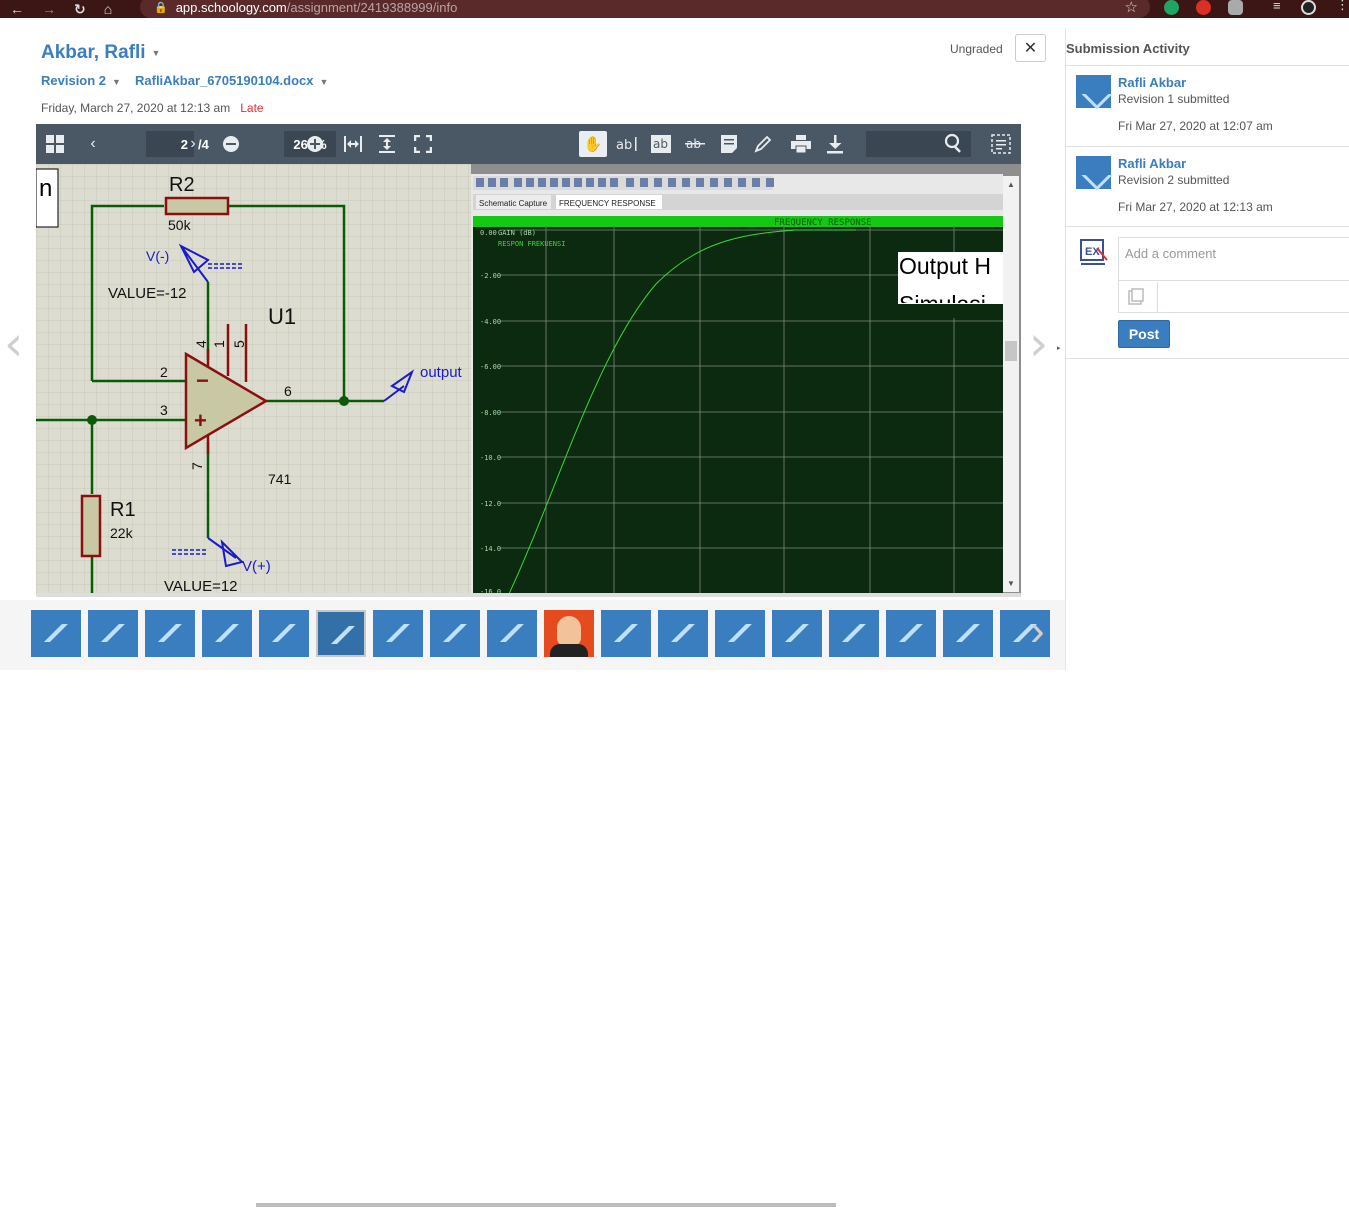 The width and height of the screenshot is (1349, 1207). What do you see at coordinates (55, 144) in the screenshot?
I see `thumbnails-grid-icon` at bounding box center [55, 144].